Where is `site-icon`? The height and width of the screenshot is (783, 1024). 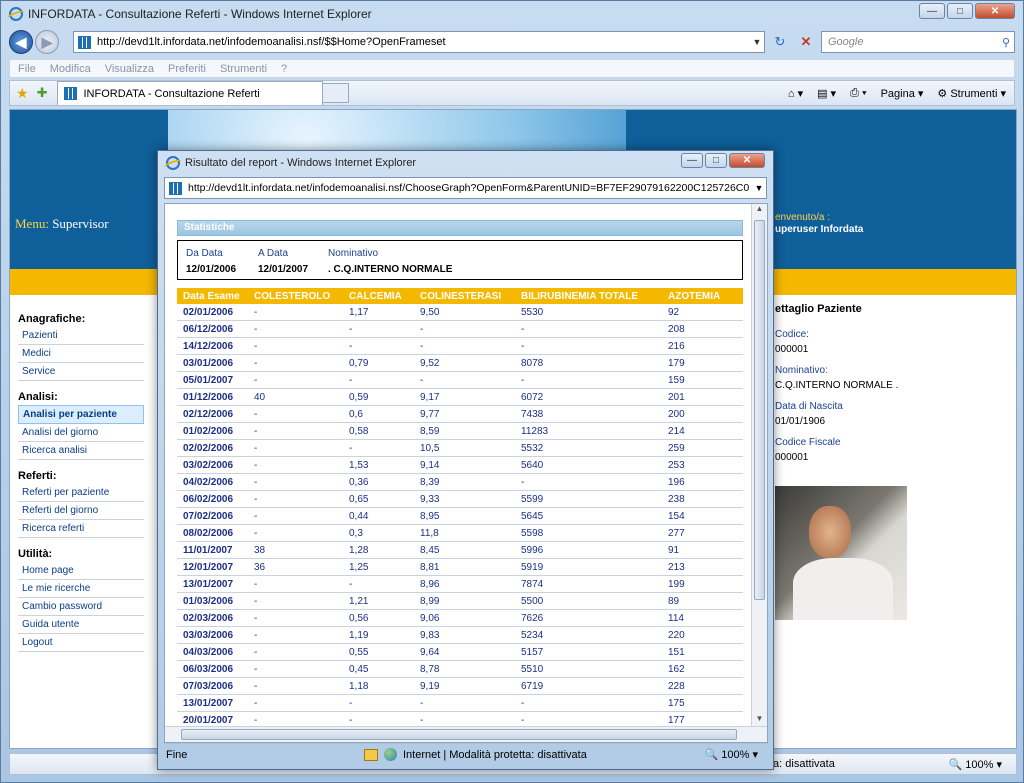
site-icon is located at coordinates (84, 42).